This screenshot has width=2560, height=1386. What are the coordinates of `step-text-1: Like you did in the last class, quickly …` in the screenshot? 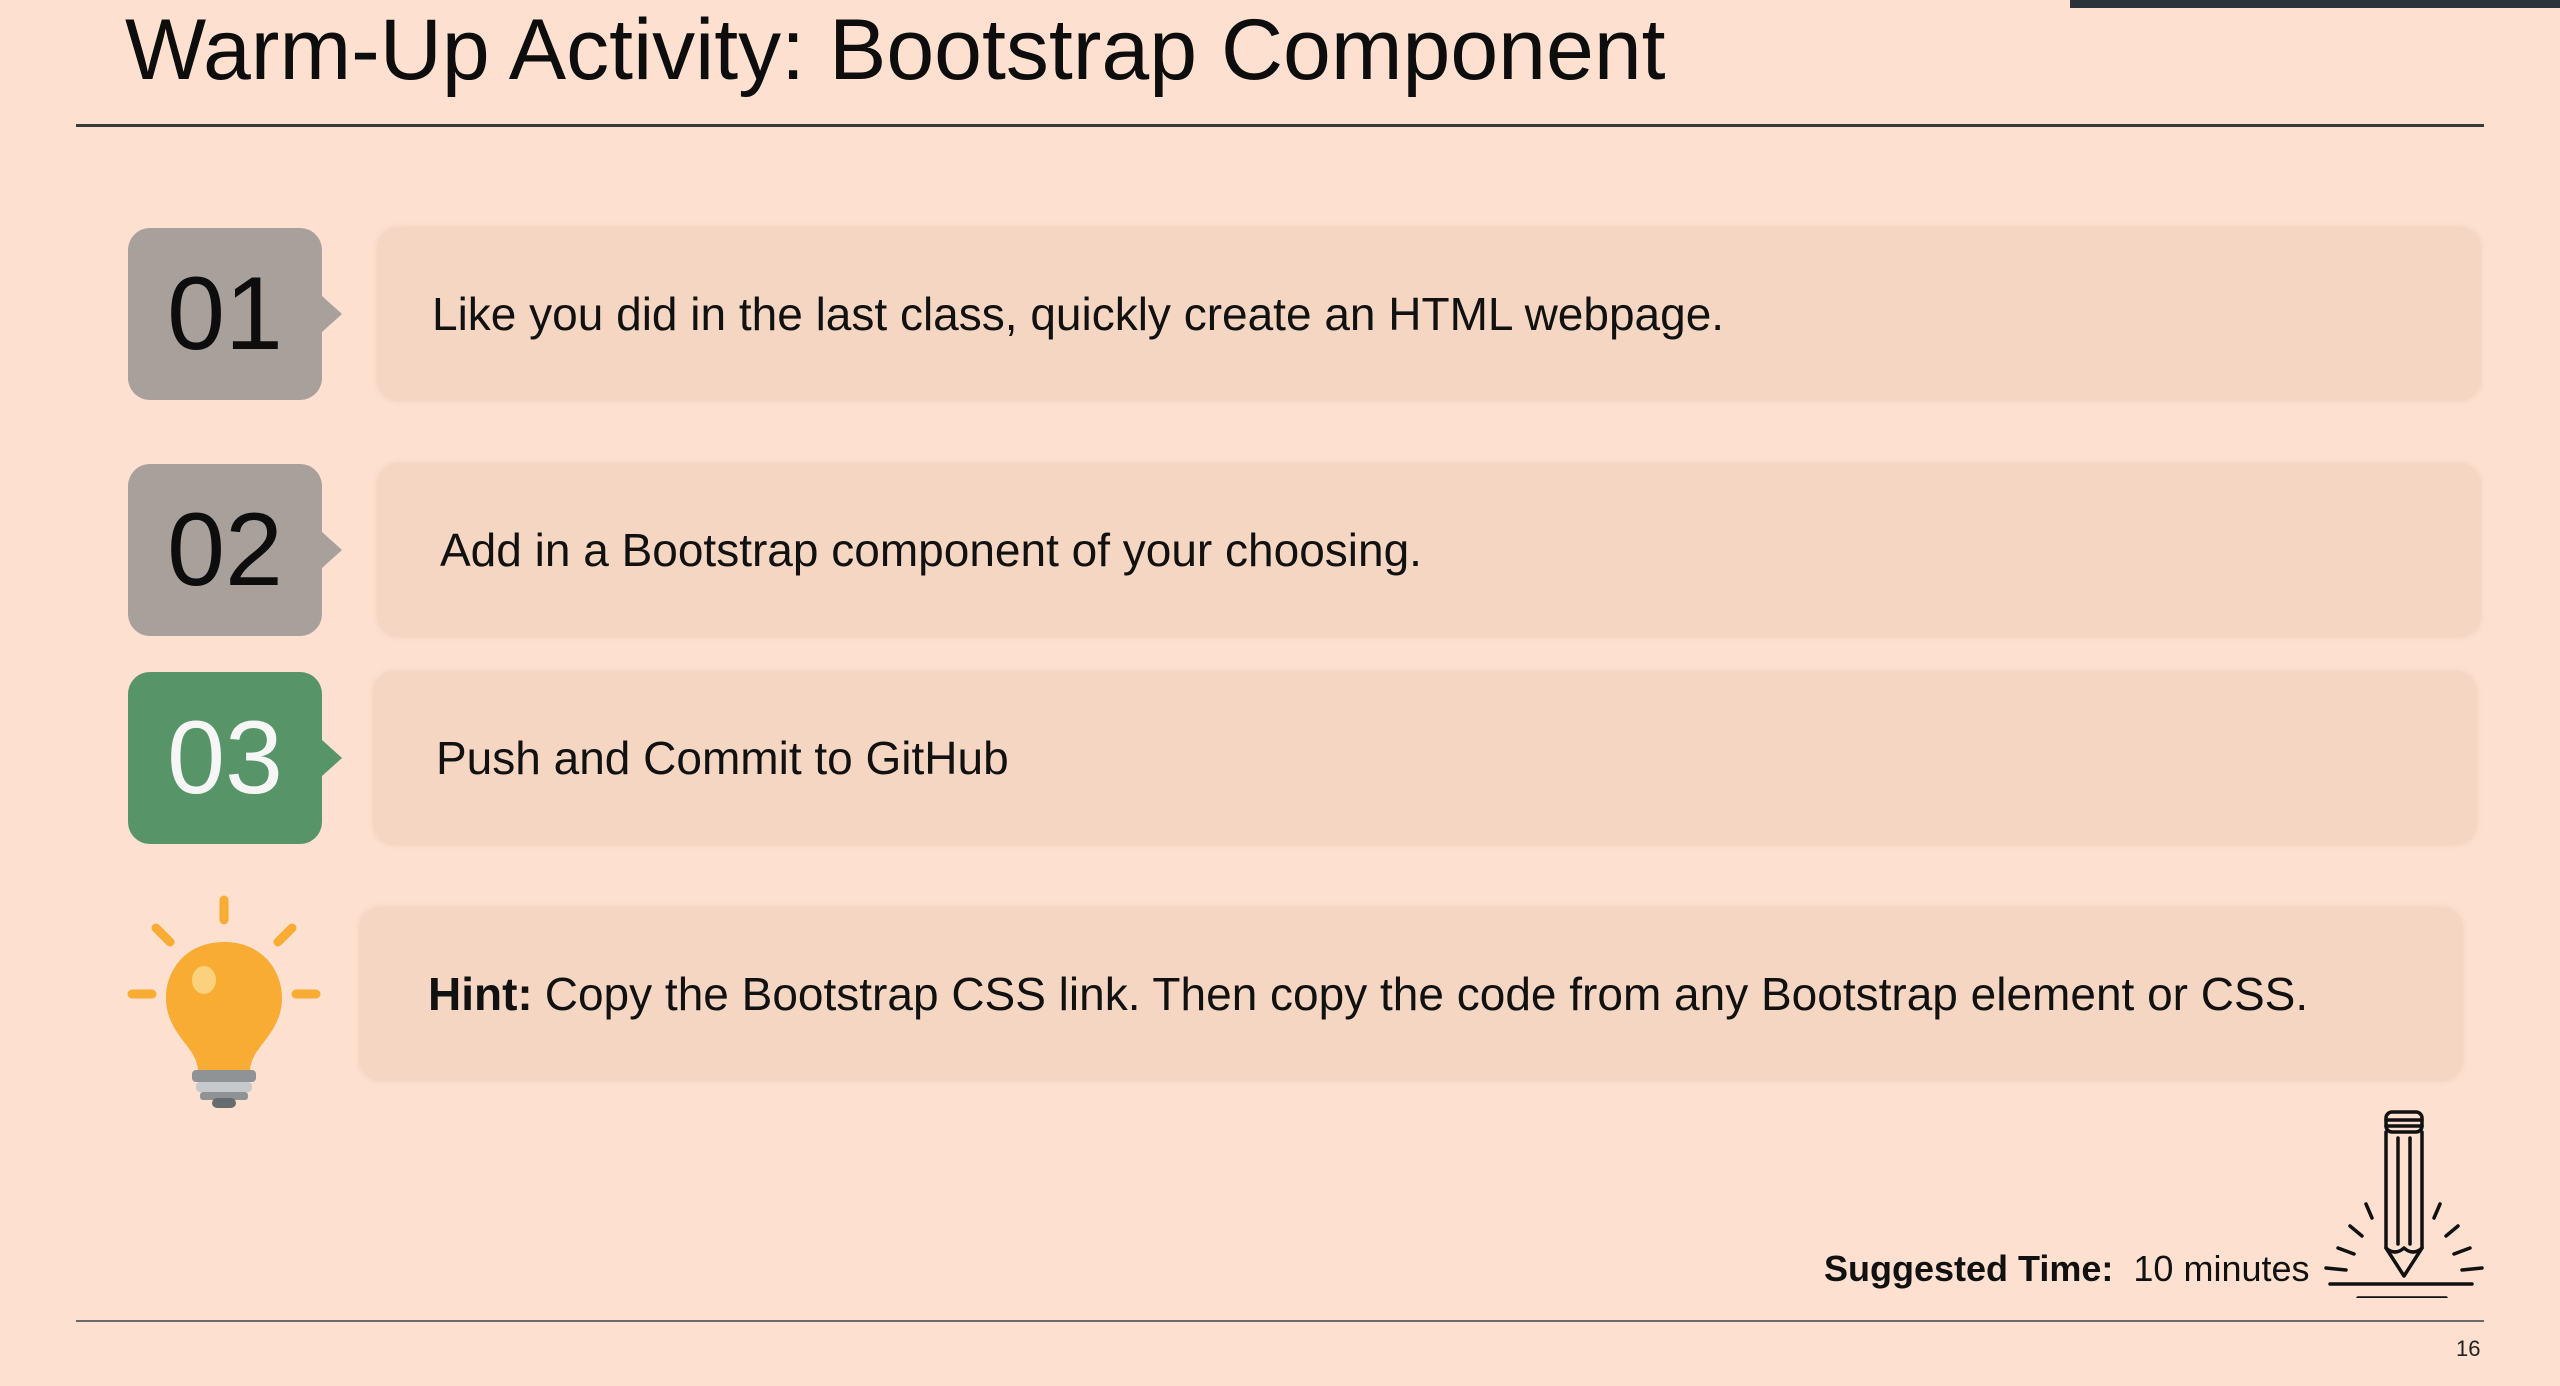 It's located at (1429, 314).